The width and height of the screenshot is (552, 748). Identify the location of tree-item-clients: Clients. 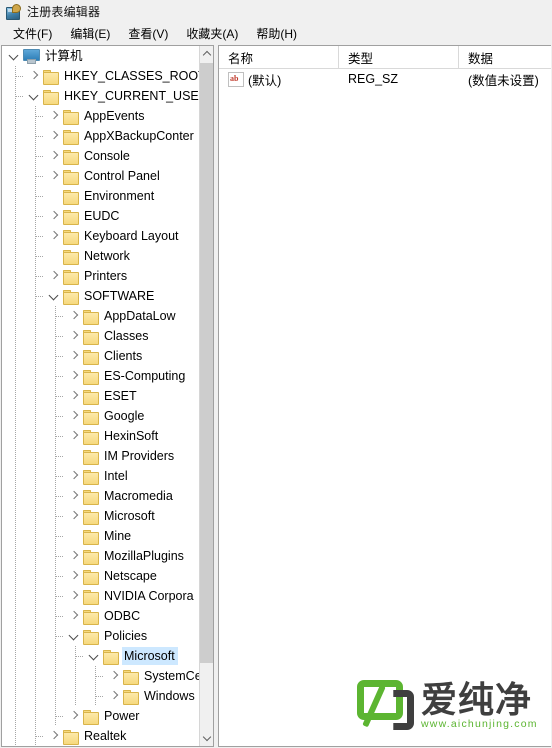
(101, 356).